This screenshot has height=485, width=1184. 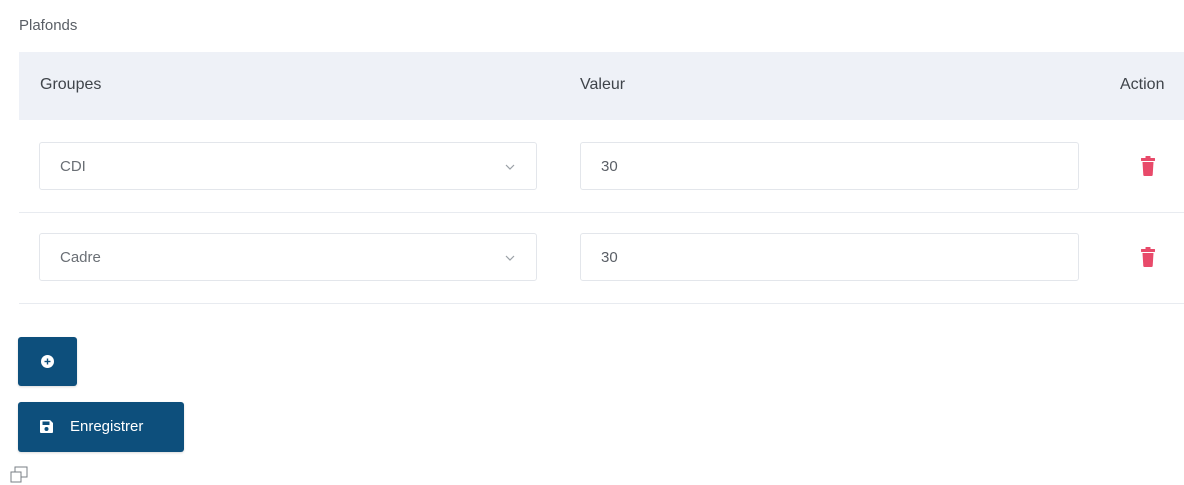 What do you see at coordinates (107, 426) in the screenshot?
I see `save-button-label: Enregistrer` at bounding box center [107, 426].